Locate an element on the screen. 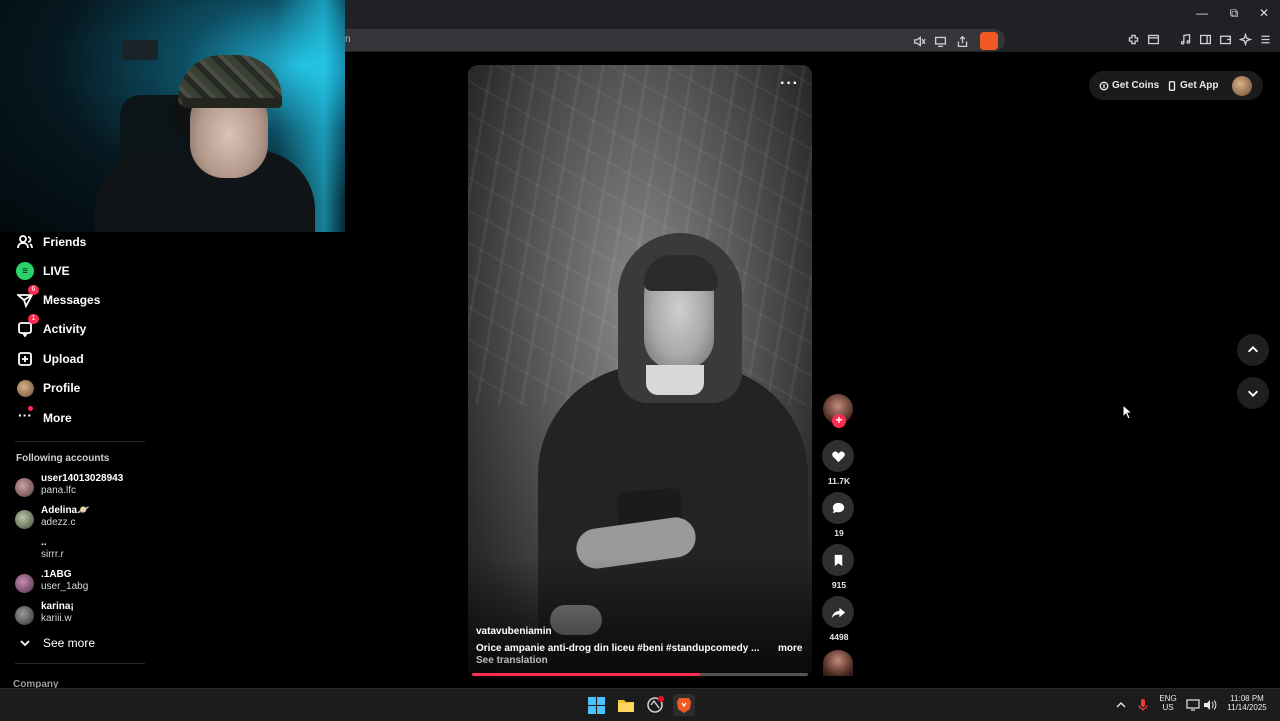 Image resolution: width=1280 pixels, height=721 pixels. save-button is located at coordinates (838, 560).